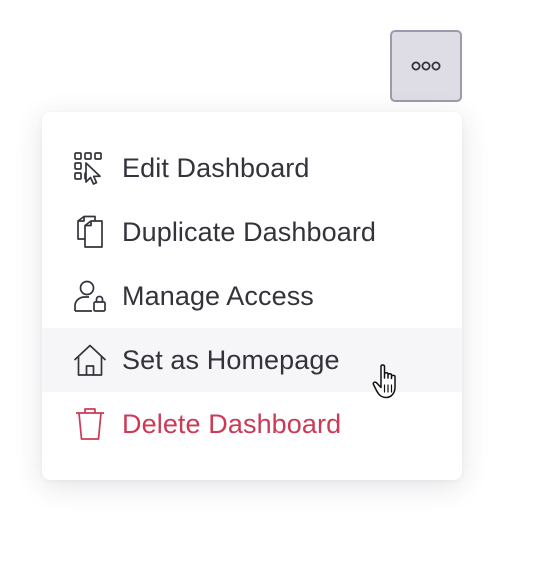  I want to click on edit-dashboard-icon, so click(90, 168).